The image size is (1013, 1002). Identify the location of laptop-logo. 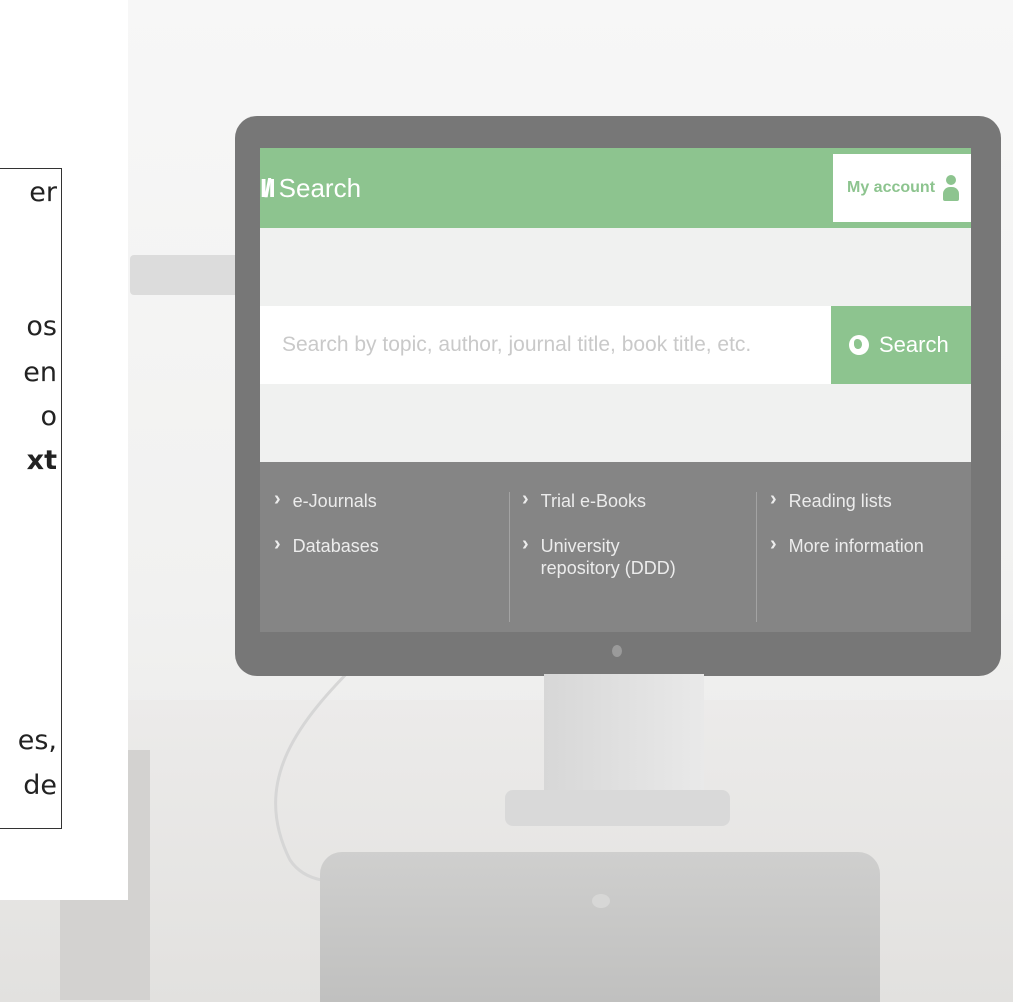
(601, 901).